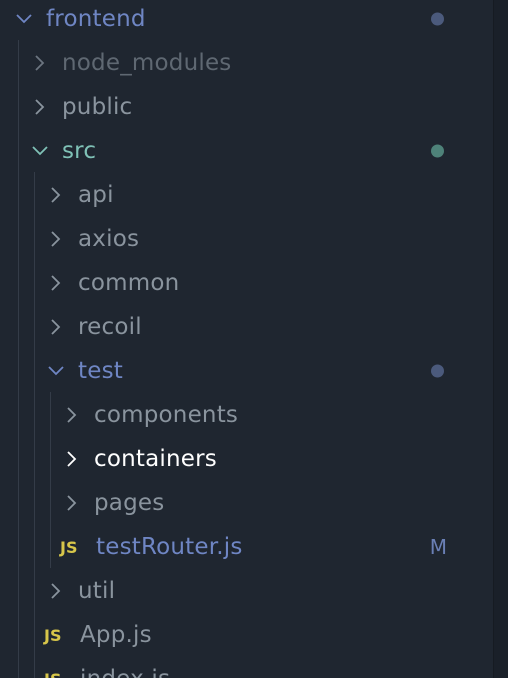 Image resolution: width=508 pixels, height=678 pixels. Describe the element at coordinates (247, 415) in the screenshot. I see `tree-item-components: components` at that location.